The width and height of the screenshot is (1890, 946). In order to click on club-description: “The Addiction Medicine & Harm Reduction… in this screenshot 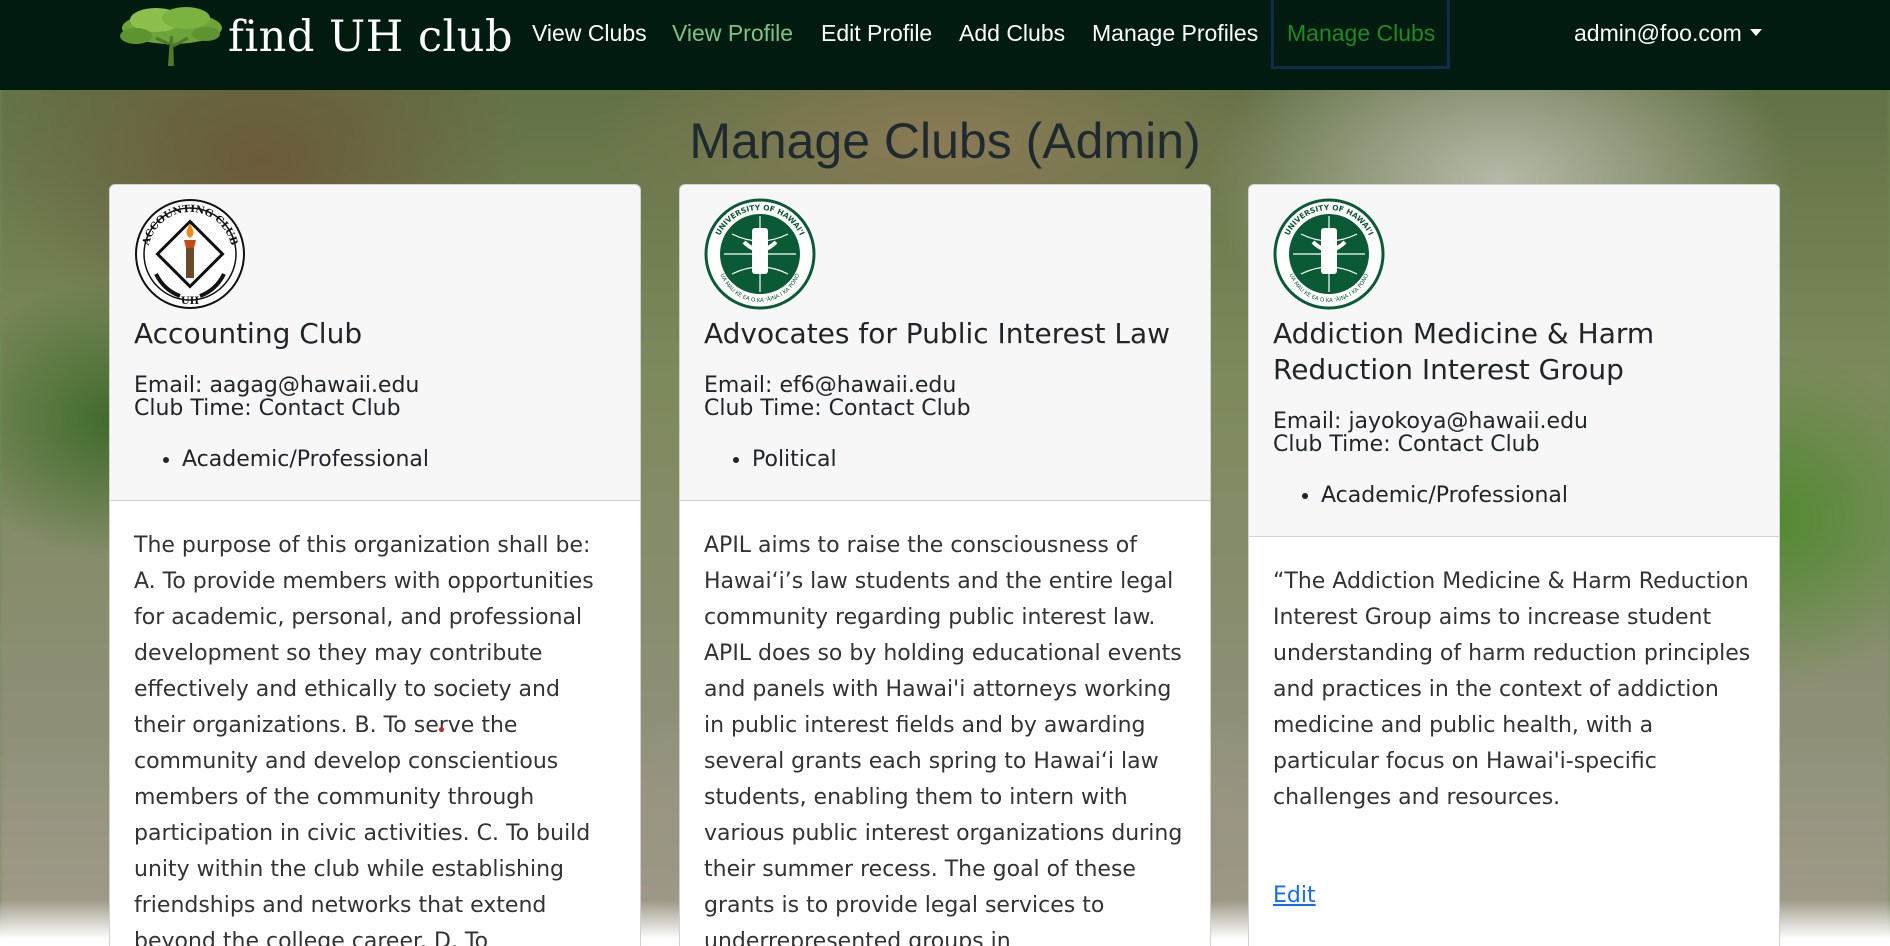, I will do `click(1512, 689)`.